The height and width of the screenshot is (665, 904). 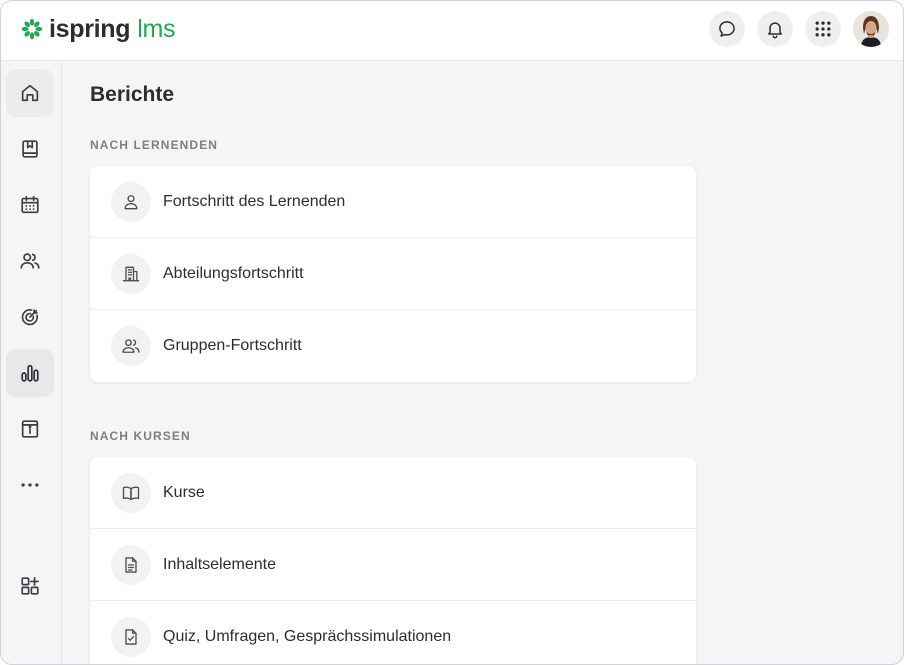 I want to click on avatar-portrait-icon, so click(x=871, y=29).